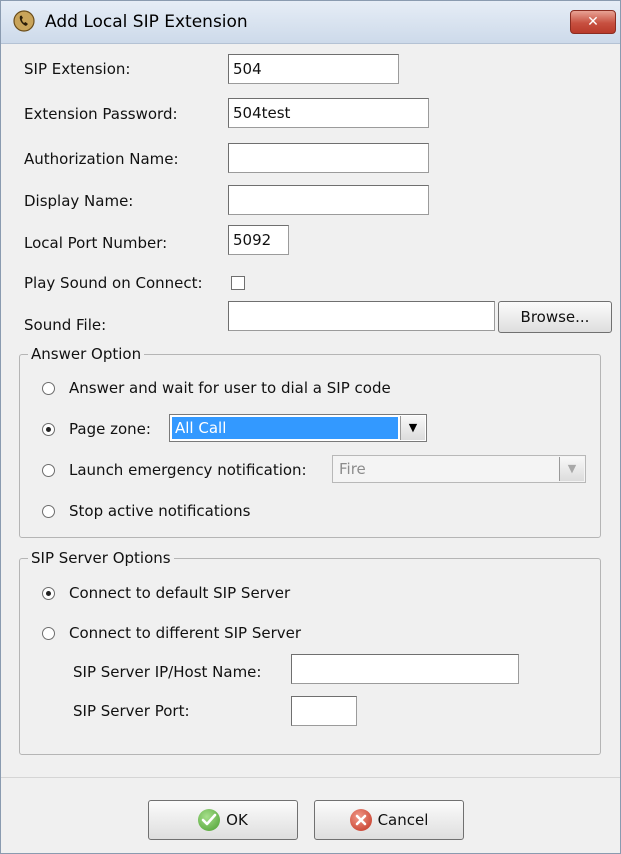  Describe the element at coordinates (310, 777) in the screenshot. I see `button-bar-separator` at that location.